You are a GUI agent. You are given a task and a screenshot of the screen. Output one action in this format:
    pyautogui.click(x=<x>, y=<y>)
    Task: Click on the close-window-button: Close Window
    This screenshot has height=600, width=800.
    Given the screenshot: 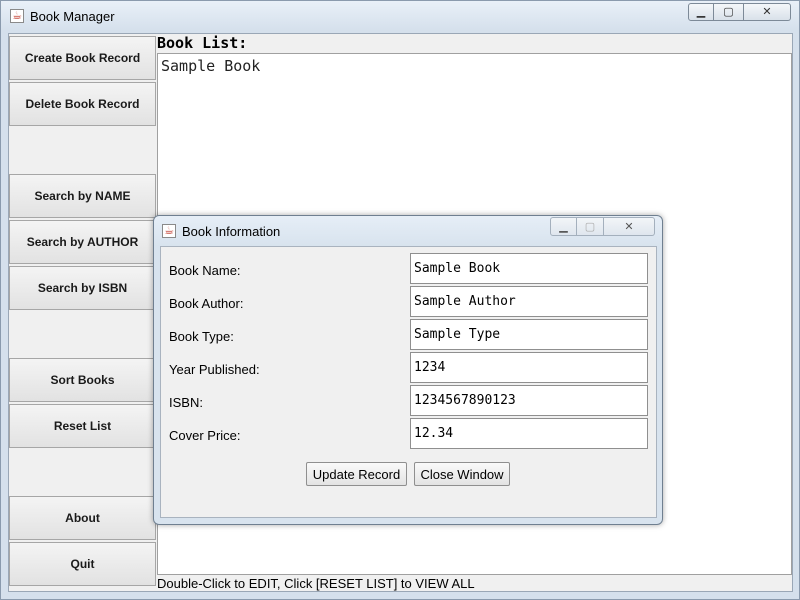 What is the action you would take?
    pyautogui.click(x=462, y=474)
    